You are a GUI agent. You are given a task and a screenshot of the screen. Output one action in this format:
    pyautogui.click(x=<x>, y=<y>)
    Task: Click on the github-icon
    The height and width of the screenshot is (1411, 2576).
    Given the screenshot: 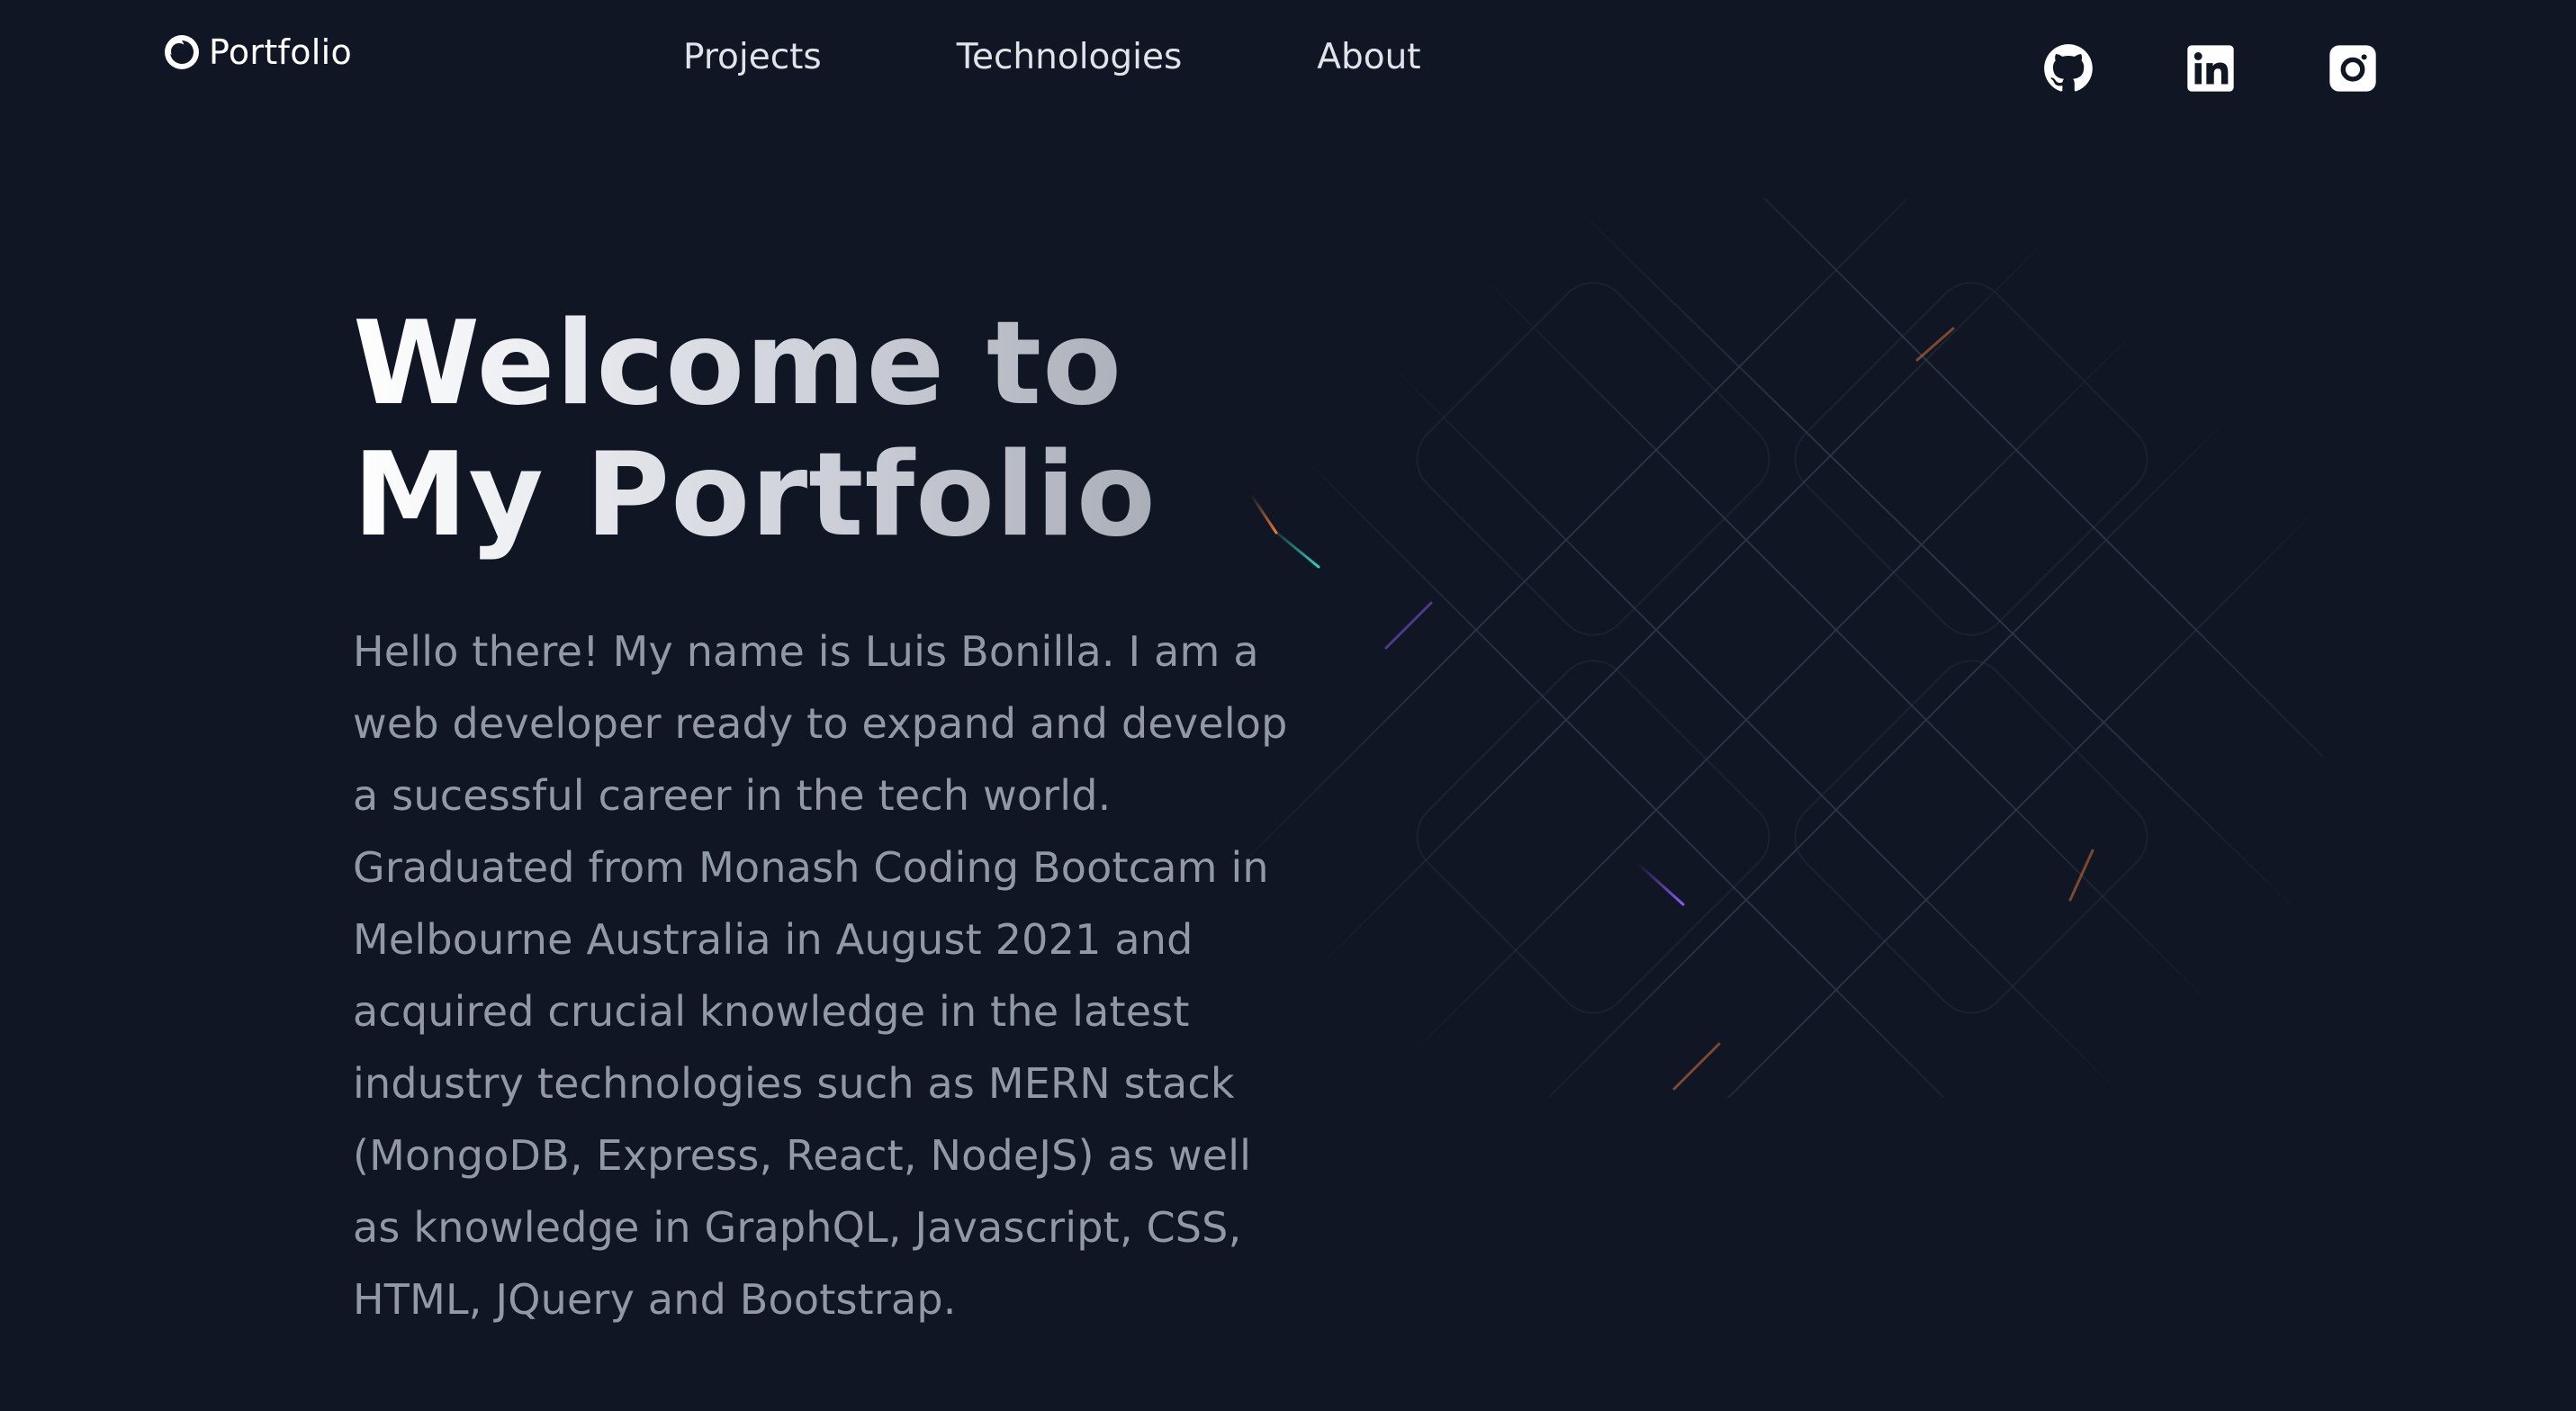 What is the action you would take?
    pyautogui.click(x=2068, y=68)
    